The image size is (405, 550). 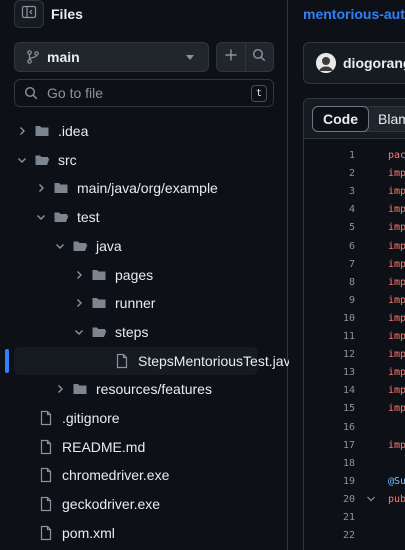 I want to click on code-line: 16, so click(x=354, y=428).